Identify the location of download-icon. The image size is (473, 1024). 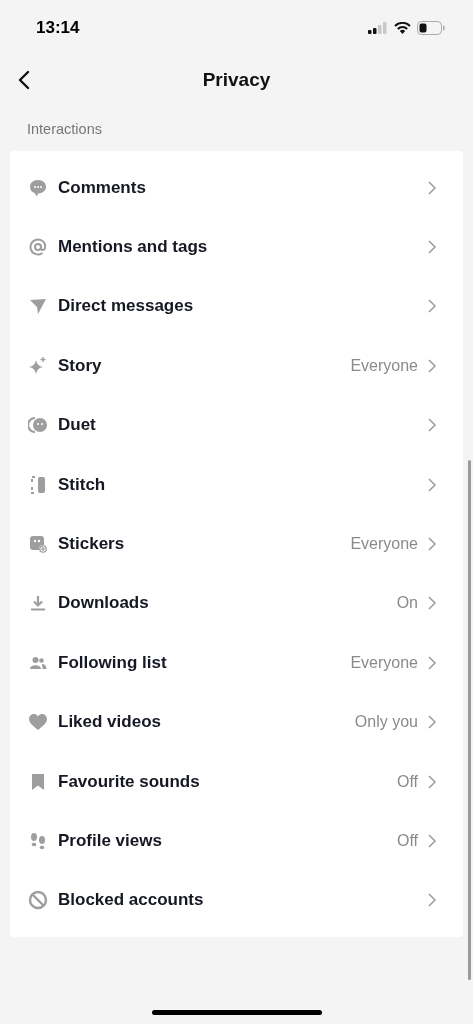
(38, 603).